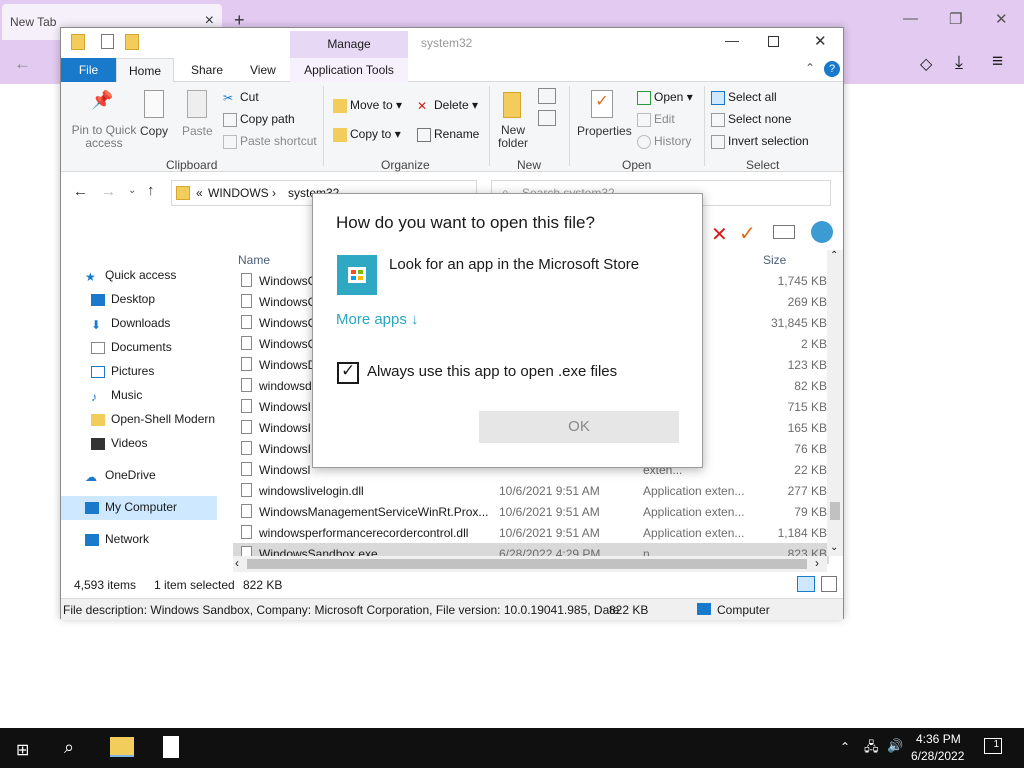 This screenshot has width=1024, height=768. Describe the element at coordinates (774, 260) in the screenshot. I see `column-size: Size` at that location.